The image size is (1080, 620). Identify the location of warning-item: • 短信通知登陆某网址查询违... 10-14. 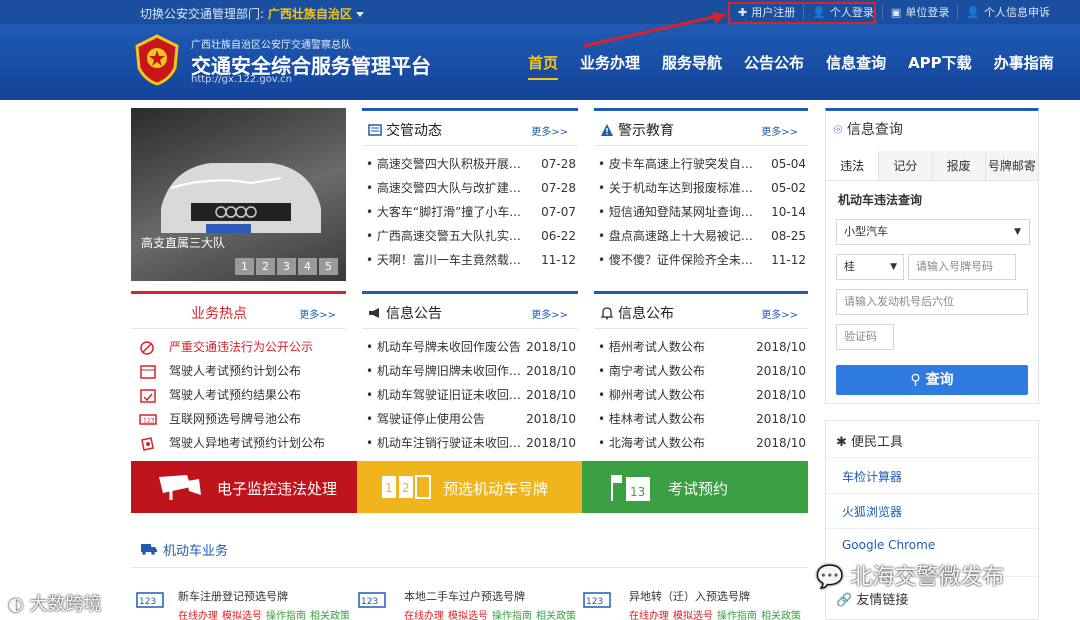
(701, 212).